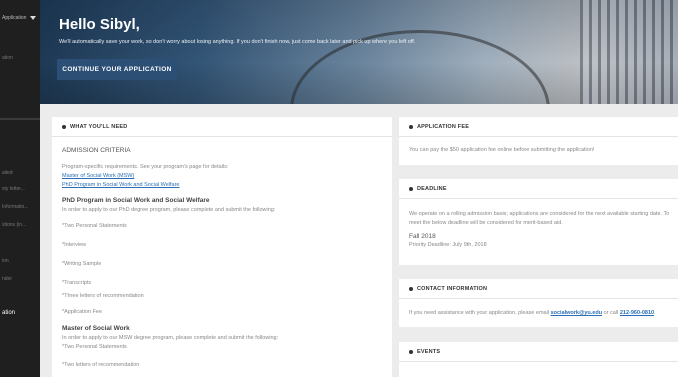  What do you see at coordinates (117, 69) in the screenshot?
I see `continue-application-button: CONTINUE YOUR APPLICATION` at bounding box center [117, 69].